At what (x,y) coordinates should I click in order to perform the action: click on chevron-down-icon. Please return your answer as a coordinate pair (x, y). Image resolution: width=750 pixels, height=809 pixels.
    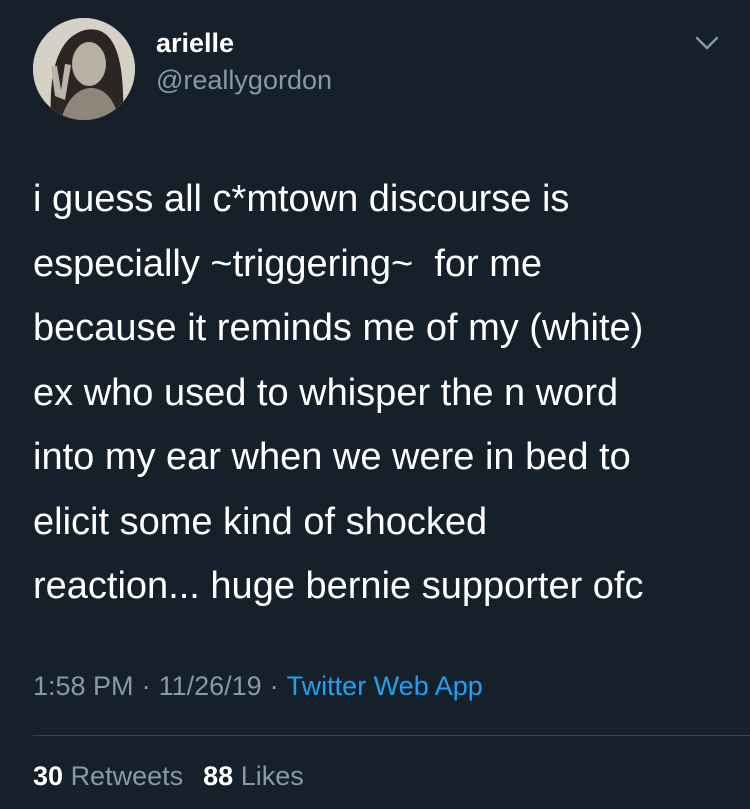
    Looking at the image, I should click on (707, 43).